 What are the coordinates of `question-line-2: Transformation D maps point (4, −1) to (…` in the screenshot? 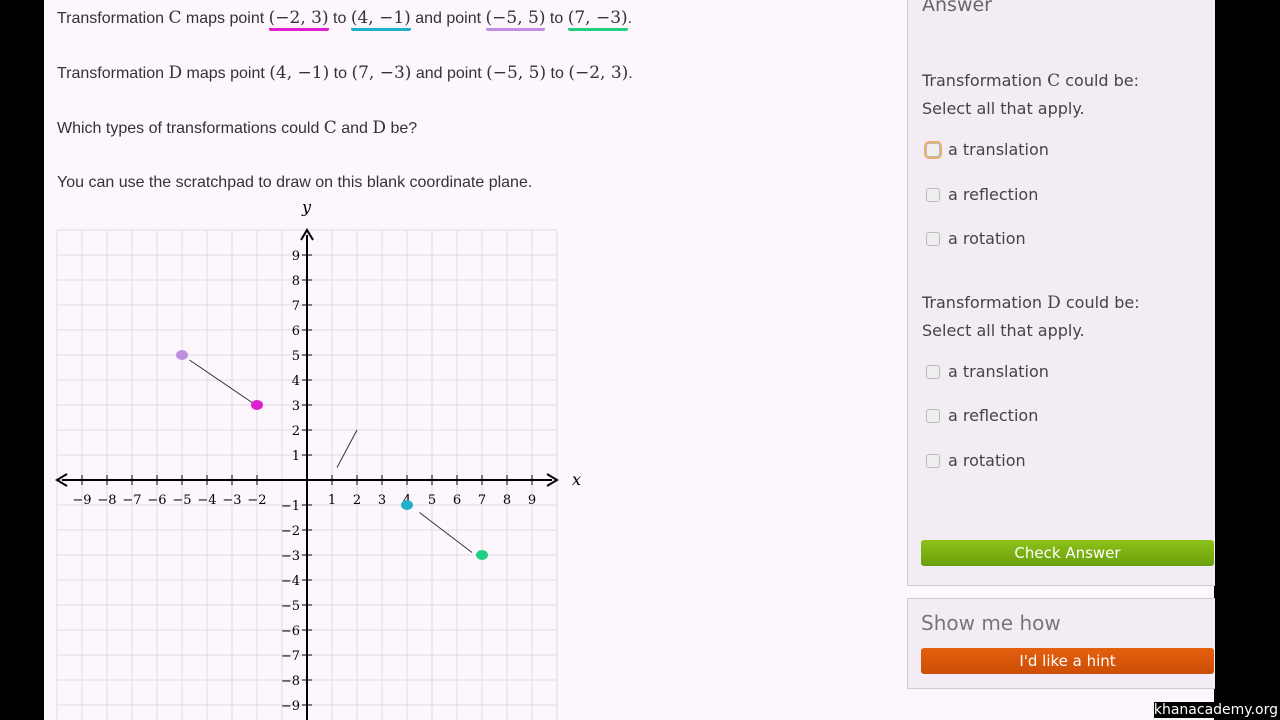 It's located at (345, 73).